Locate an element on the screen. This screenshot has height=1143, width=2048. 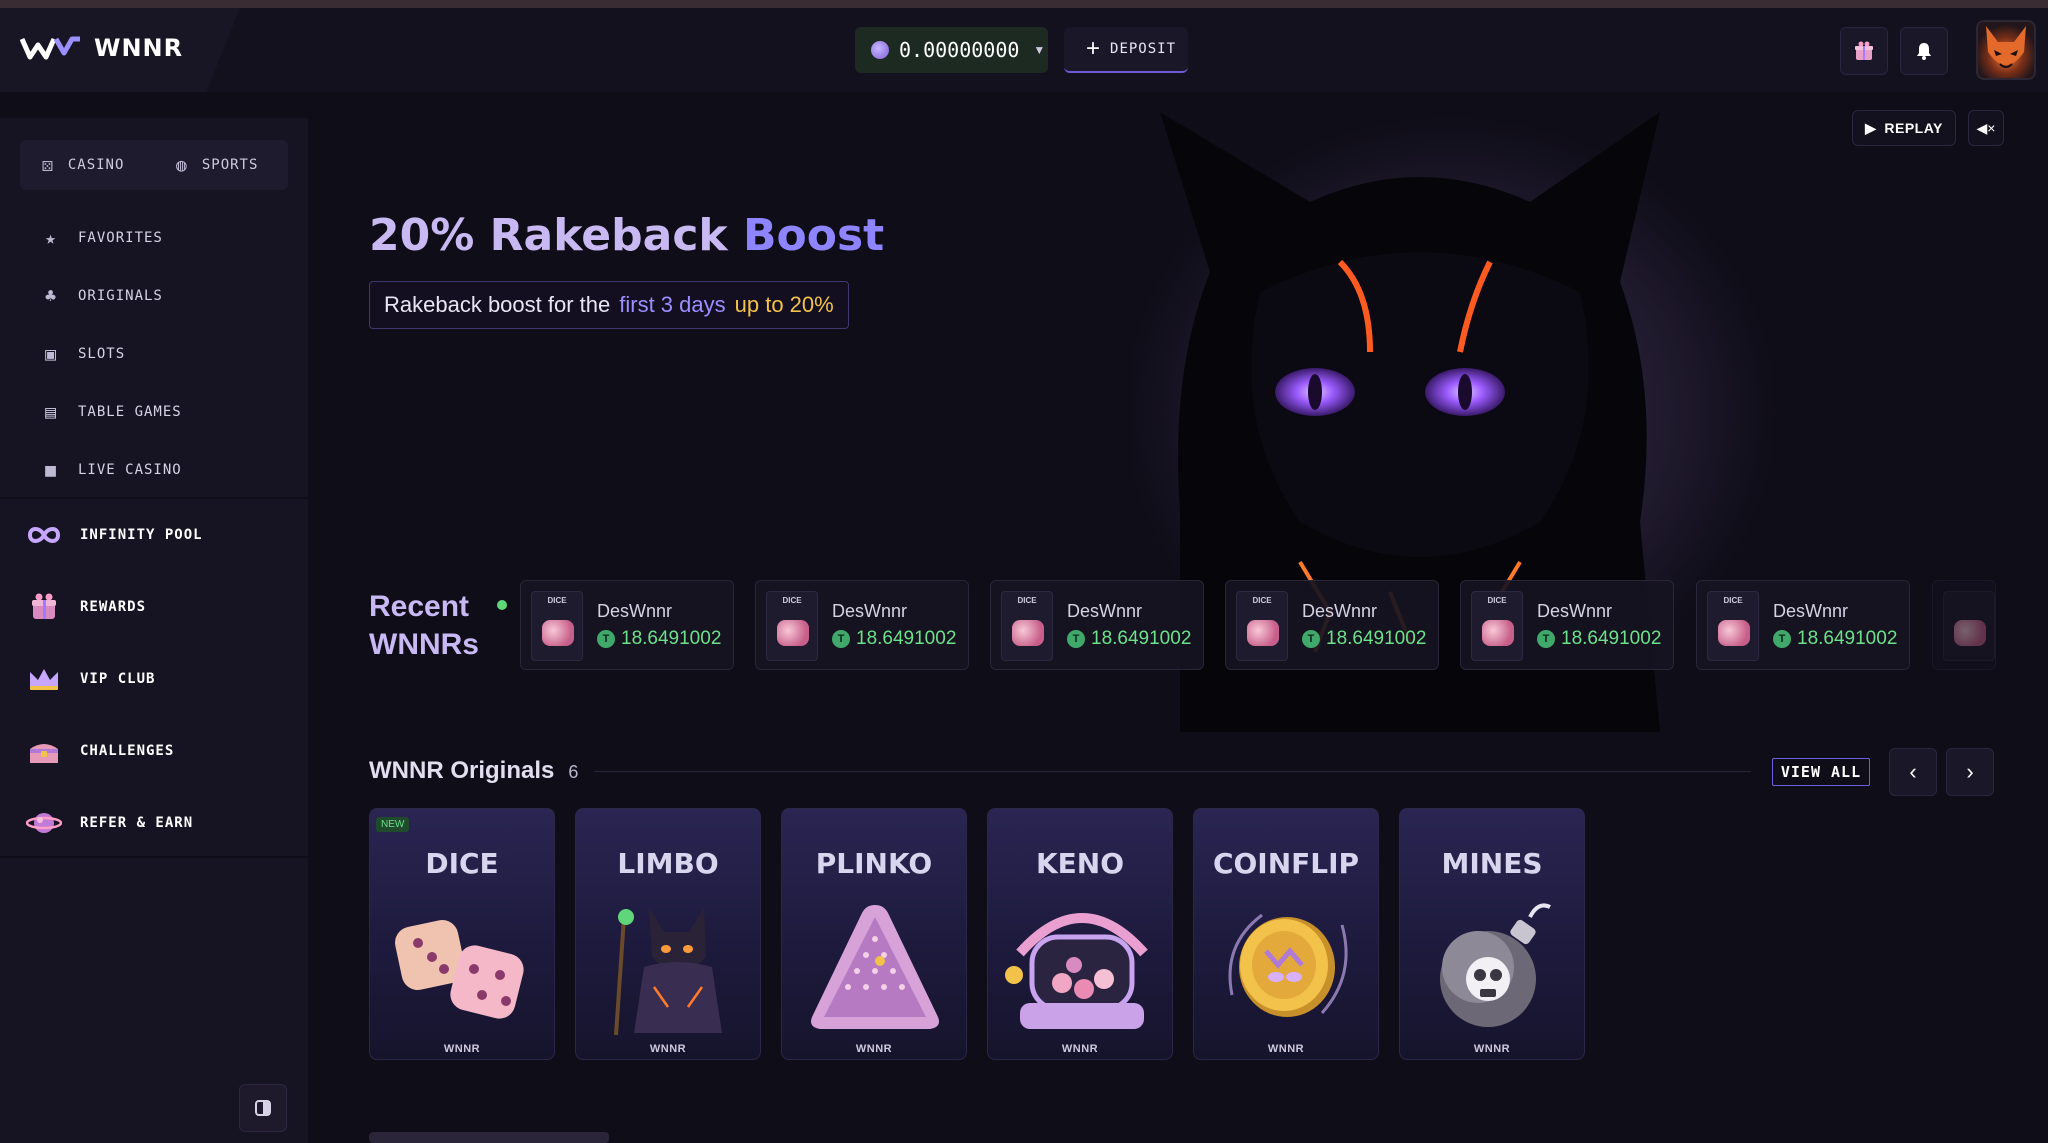
hero-subtitle-text: Rakeback boost for the is located at coordinates (497, 304).